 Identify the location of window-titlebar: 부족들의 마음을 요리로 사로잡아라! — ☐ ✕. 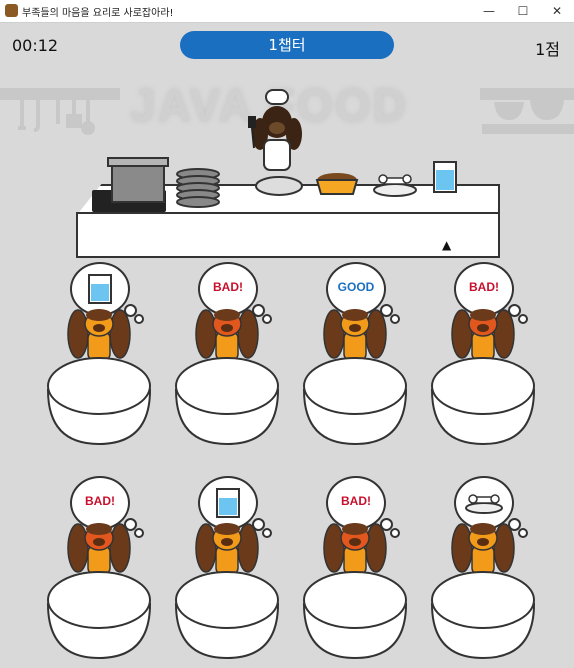
(287, 11).